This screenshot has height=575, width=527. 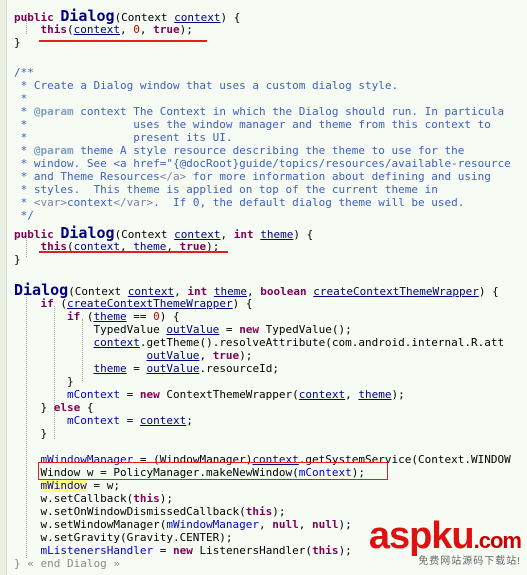 I want to click on watermark-main: aspku, so click(x=421, y=536).